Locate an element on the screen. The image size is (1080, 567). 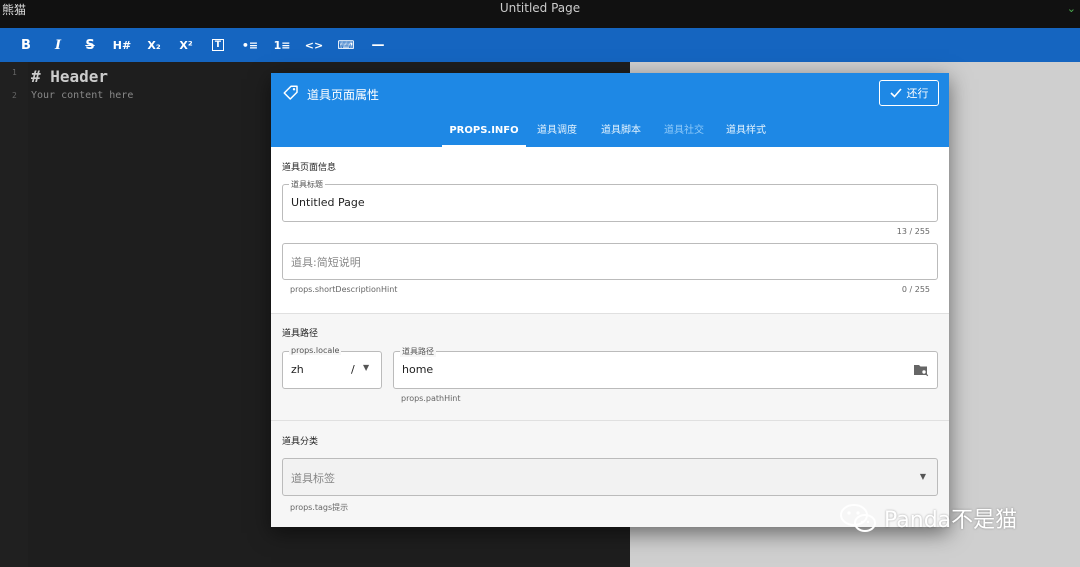
code-button: <> is located at coordinates (314, 45).